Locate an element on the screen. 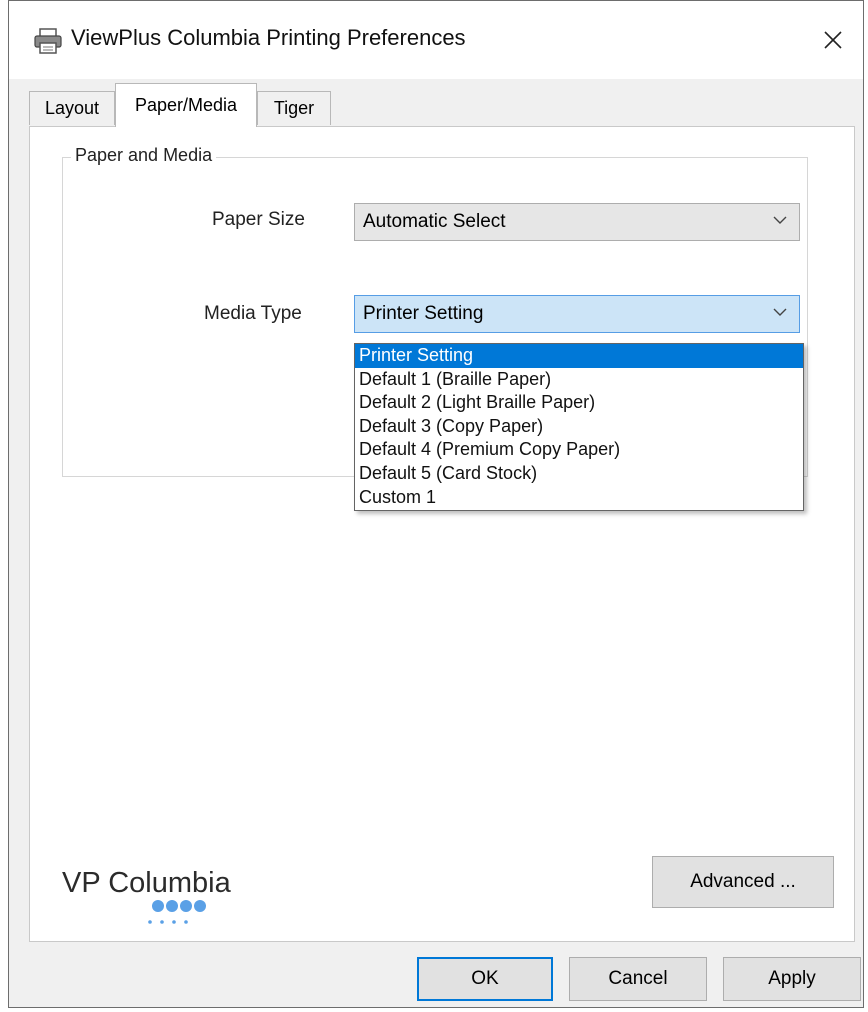  cancel-button-label: Cancel is located at coordinates (638, 978).